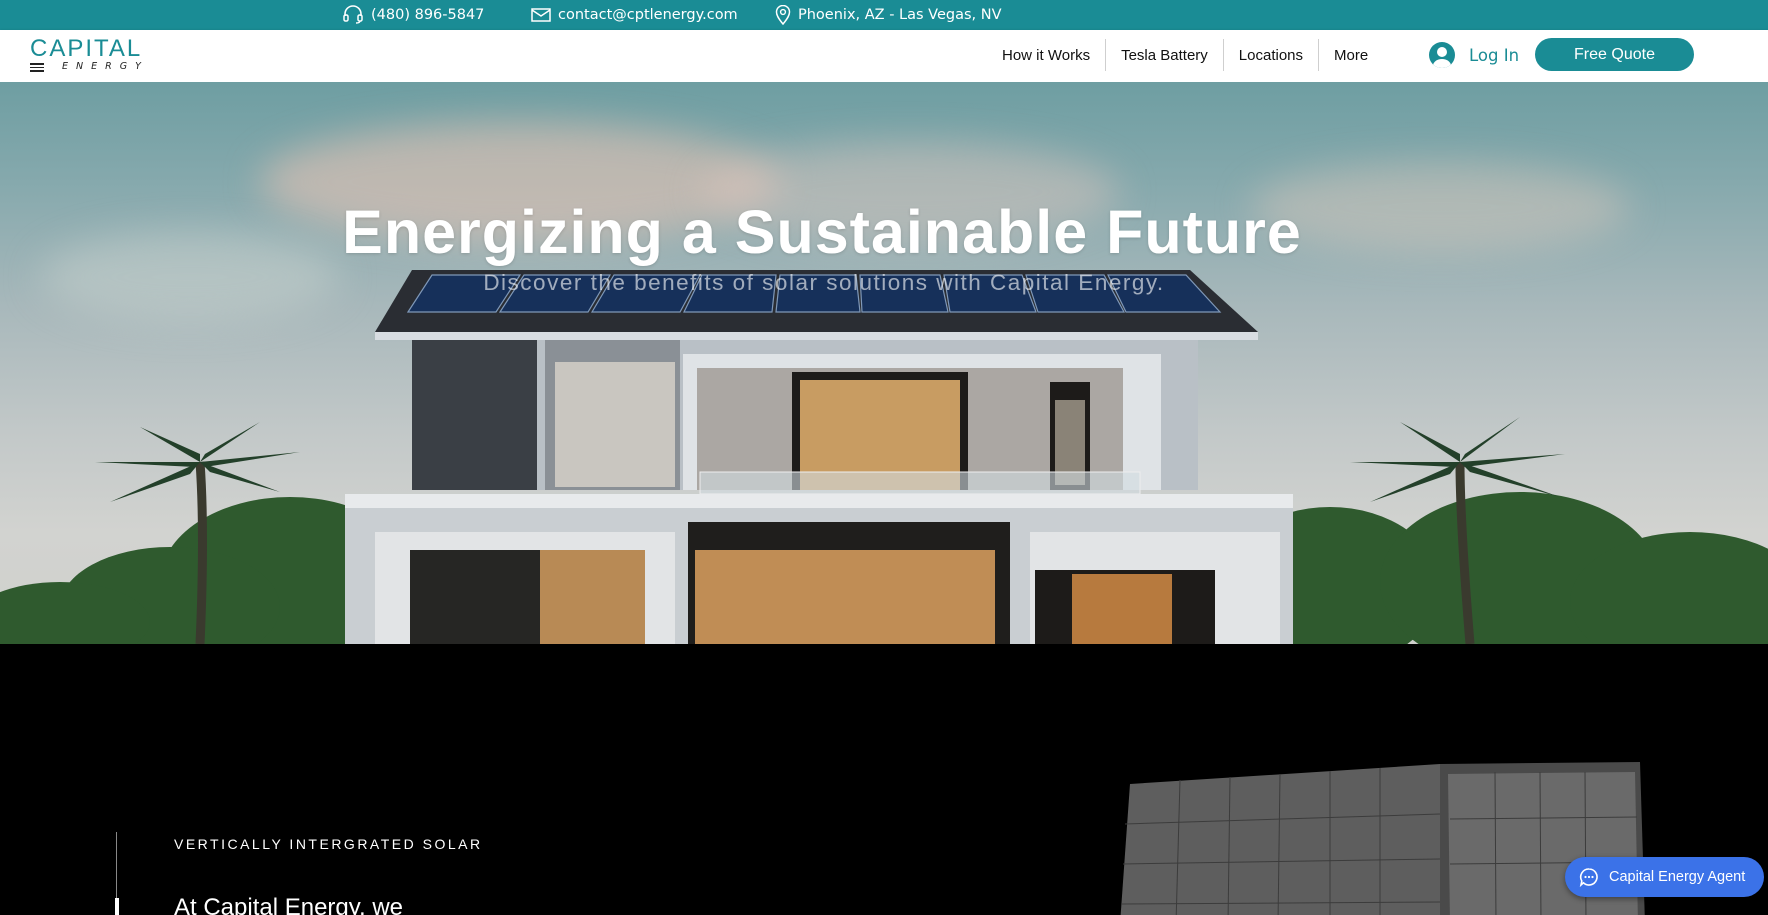  What do you see at coordinates (783, 15) in the screenshot?
I see `map-pin-icon` at bounding box center [783, 15].